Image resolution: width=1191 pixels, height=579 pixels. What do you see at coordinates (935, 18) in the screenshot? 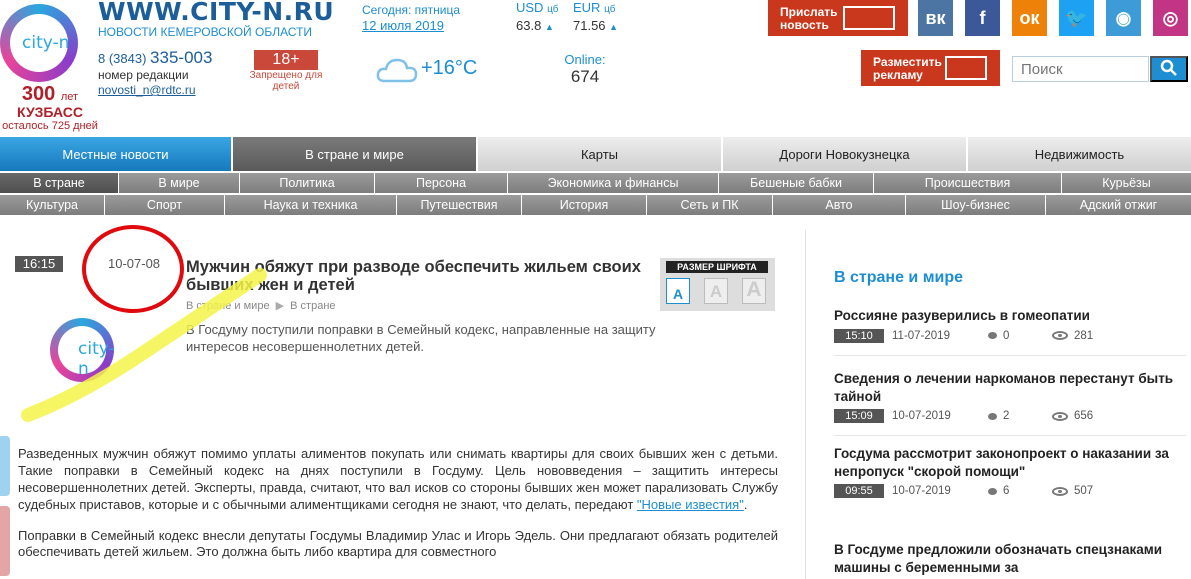
I see `vk-icon: вк` at bounding box center [935, 18].